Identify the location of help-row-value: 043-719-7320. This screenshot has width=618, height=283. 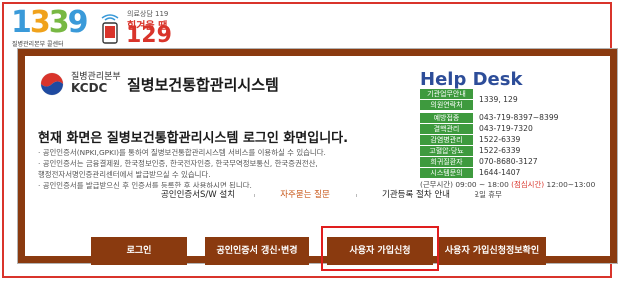
(506, 128).